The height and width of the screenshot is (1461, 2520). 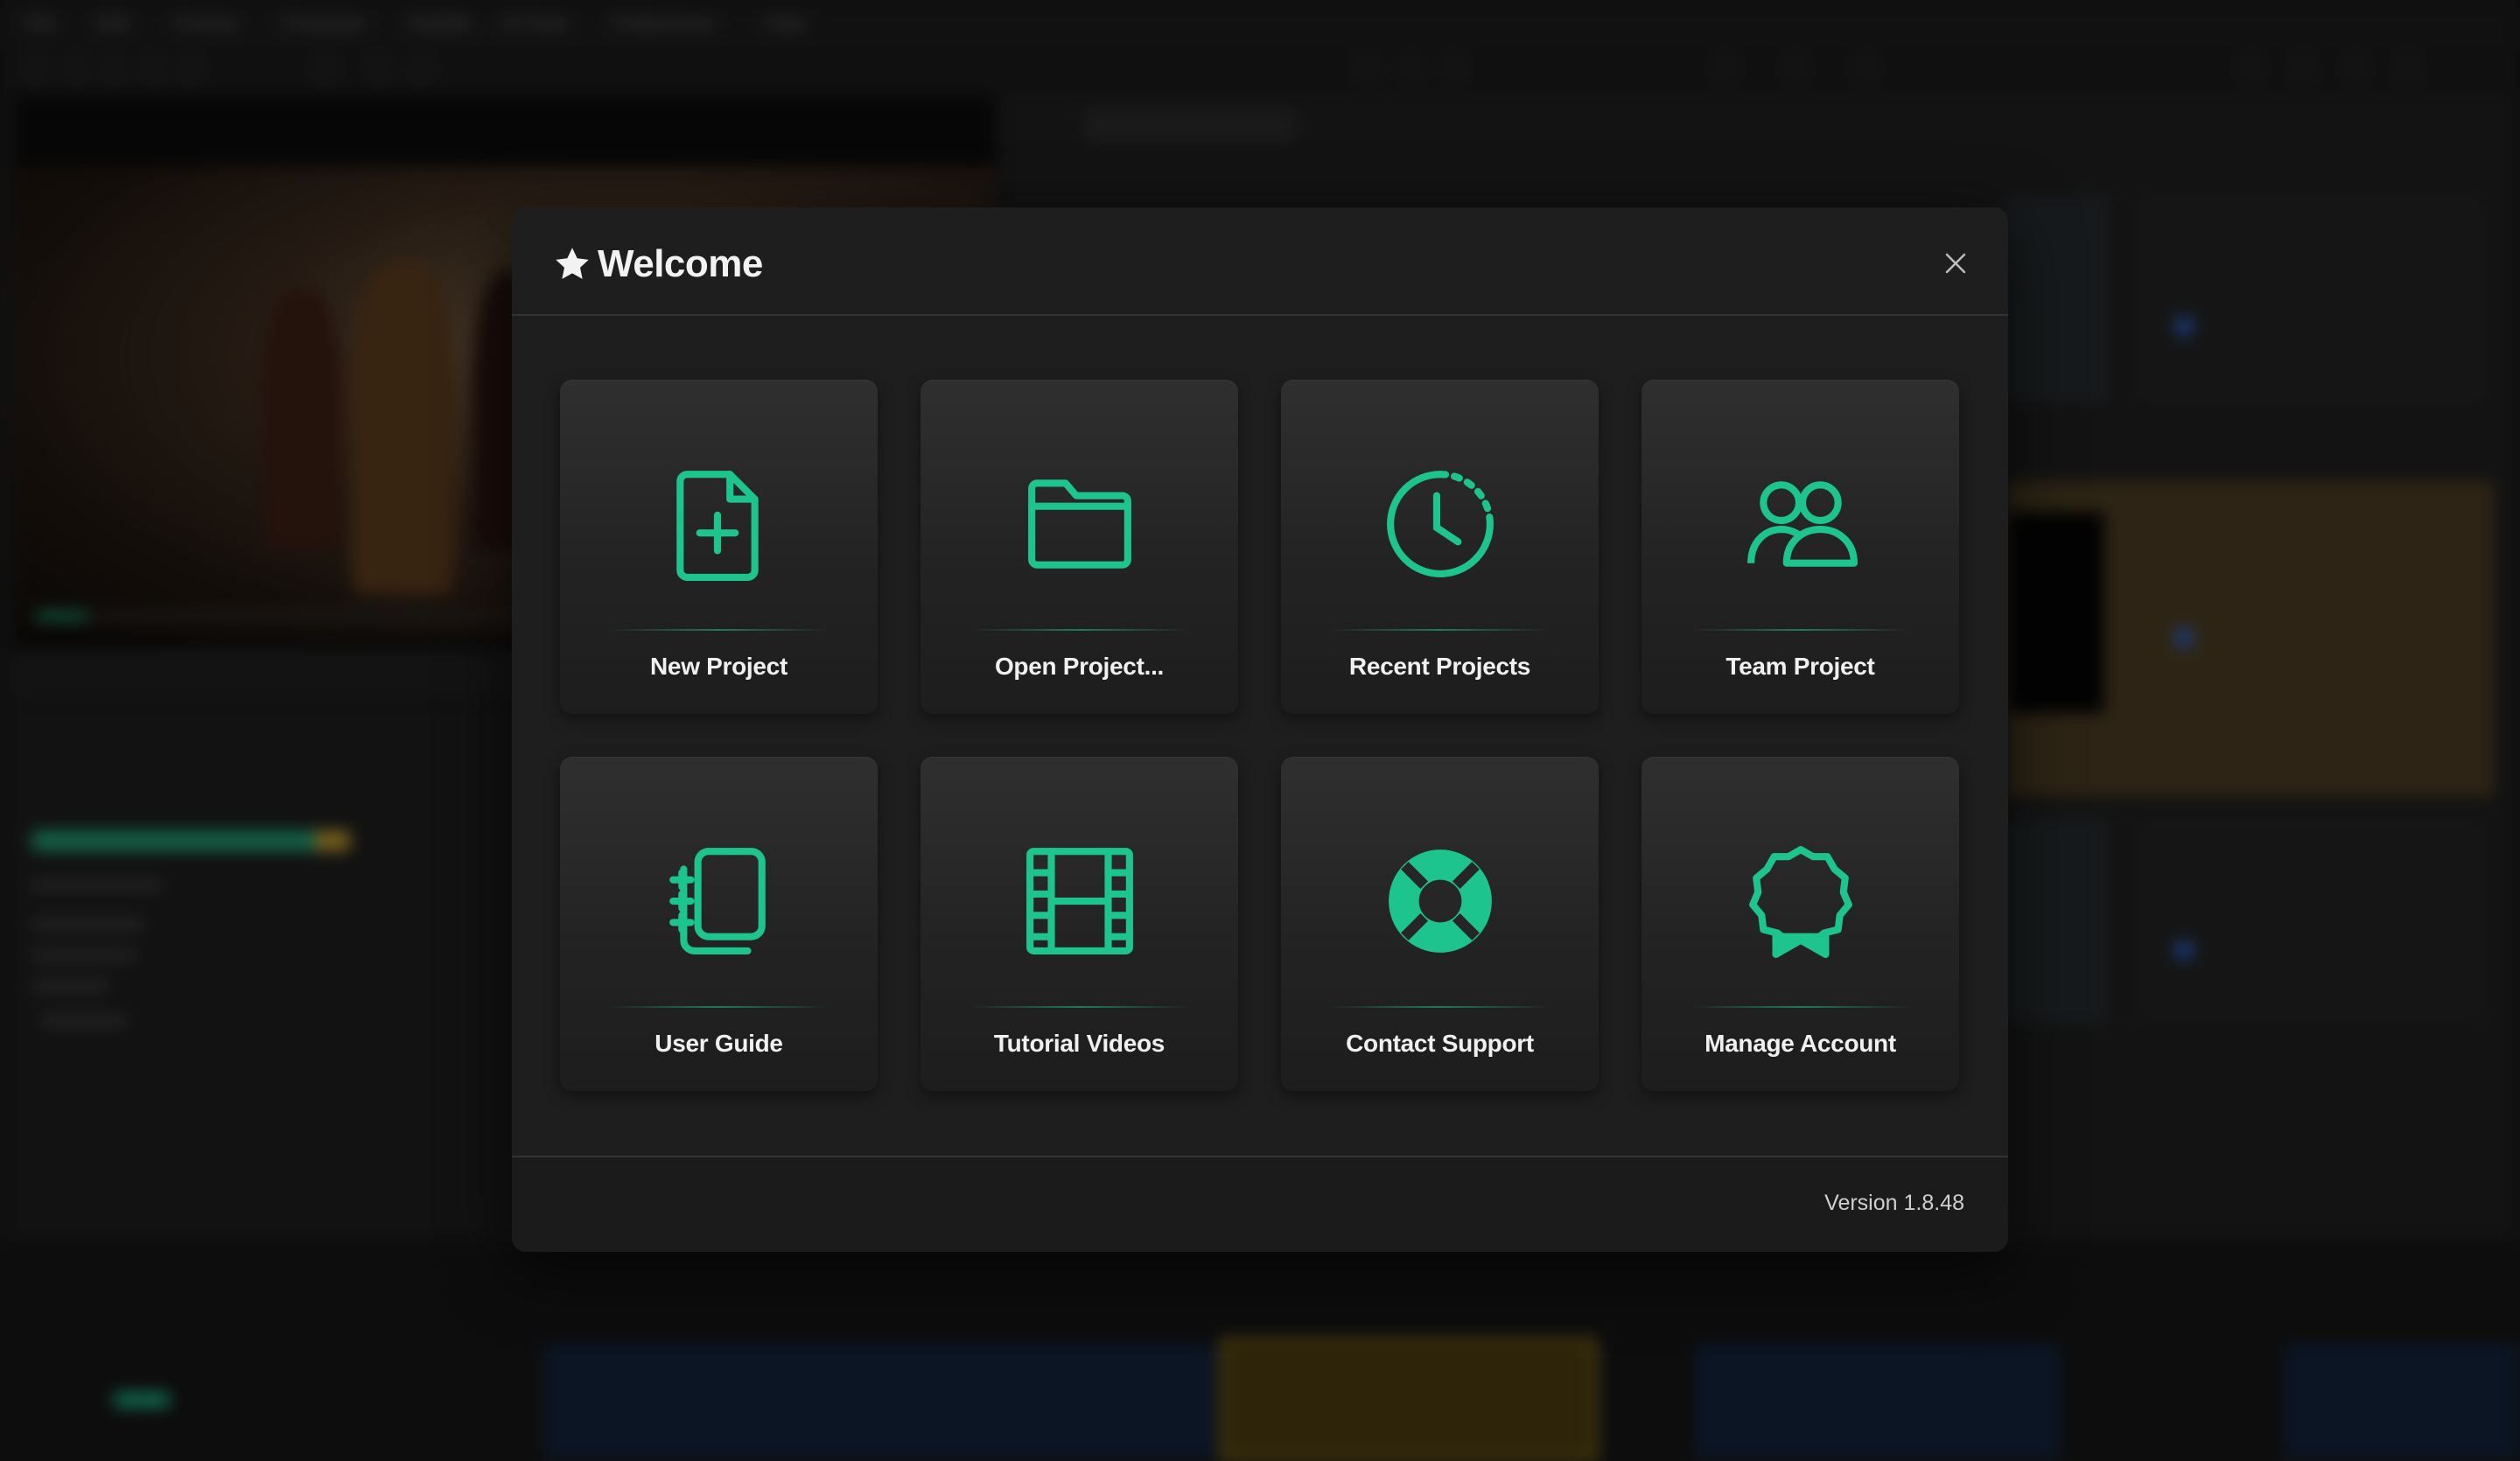 I want to click on lifebuoy-icon, so click(x=1440, y=901).